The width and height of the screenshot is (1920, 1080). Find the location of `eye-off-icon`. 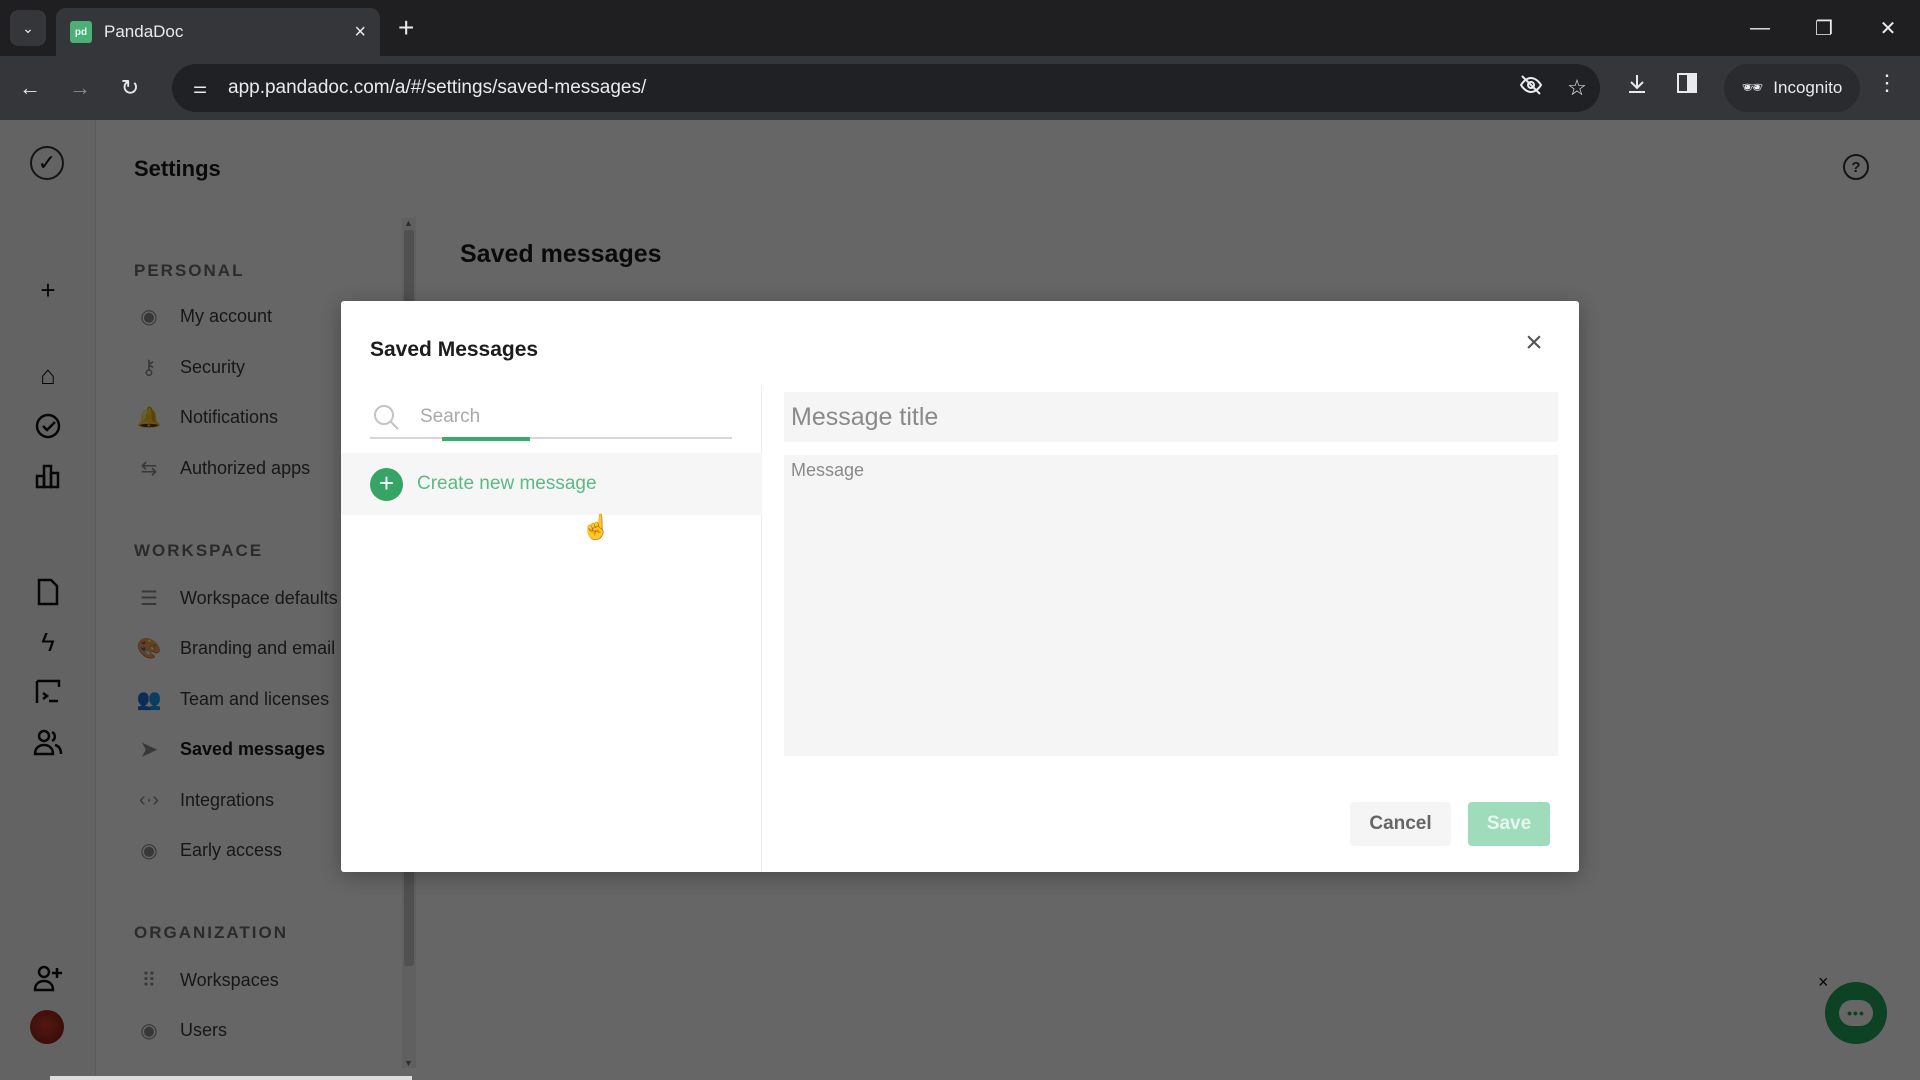

eye-off-icon is located at coordinates (1531, 88).